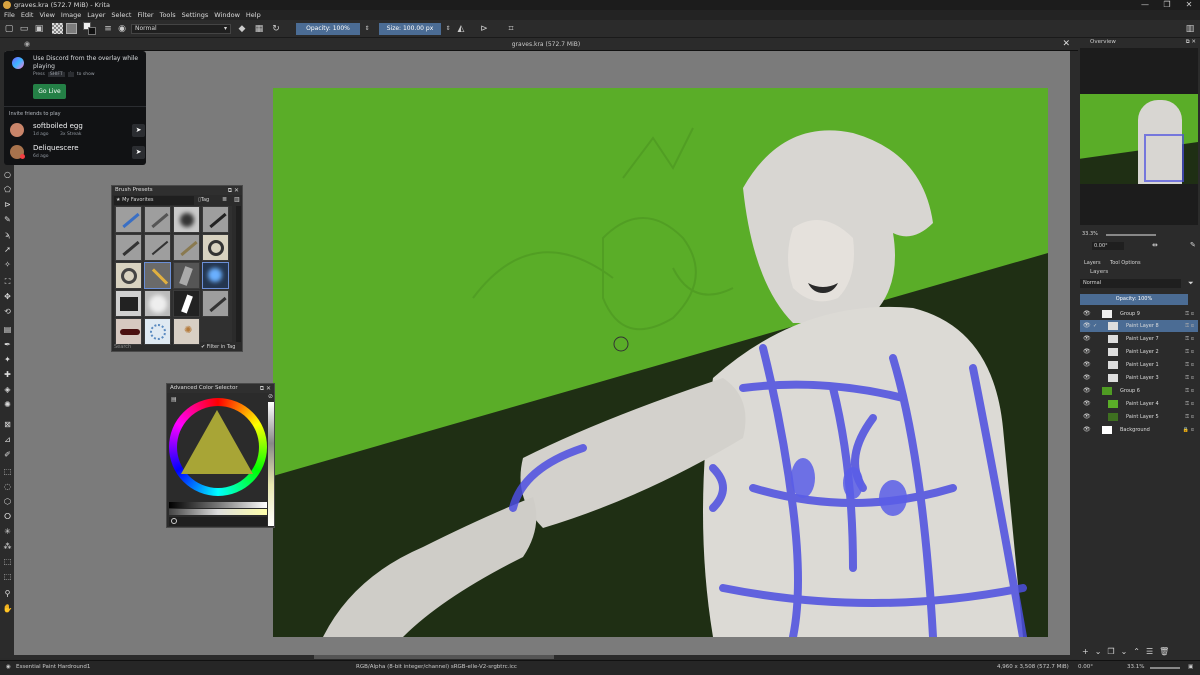 The width and height of the screenshot is (1200, 675). Describe the element at coordinates (7, 219) in the screenshot. I see `bezier-tool-icon: ✎` at that location.